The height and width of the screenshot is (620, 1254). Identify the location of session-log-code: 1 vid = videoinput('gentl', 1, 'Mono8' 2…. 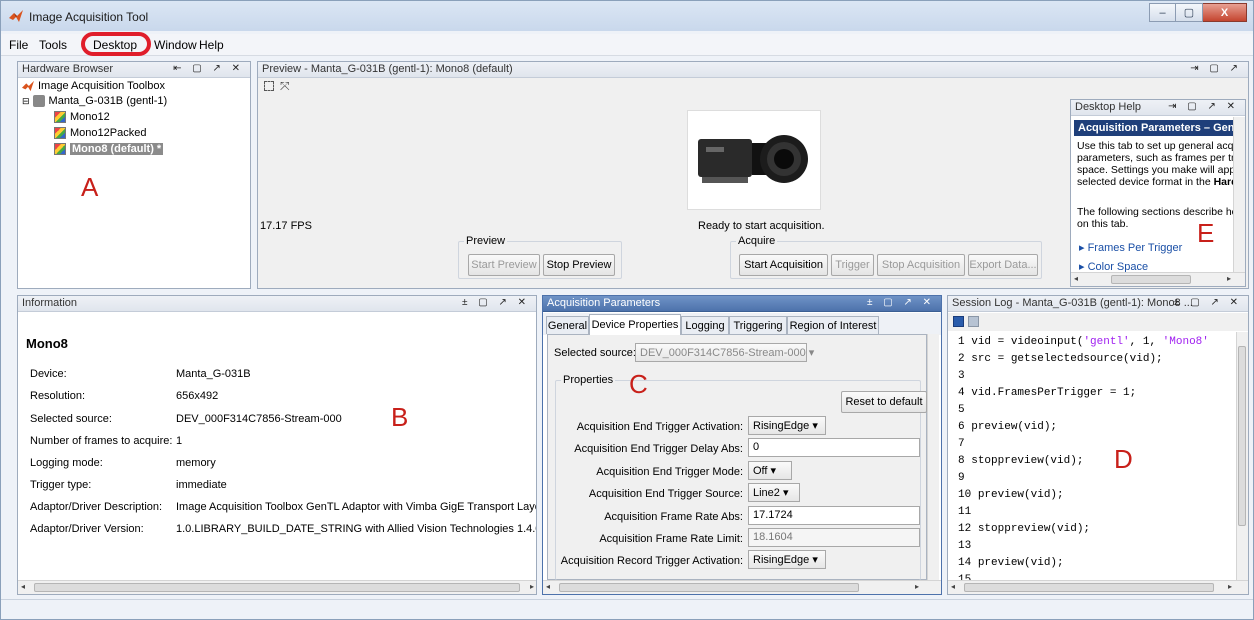
(1093, 459).